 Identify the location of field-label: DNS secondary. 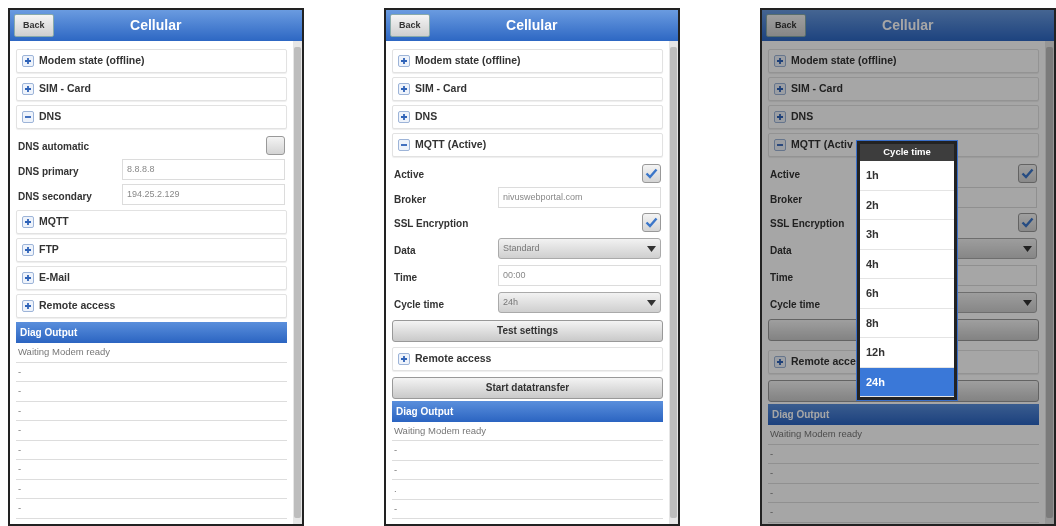
(55, 196).